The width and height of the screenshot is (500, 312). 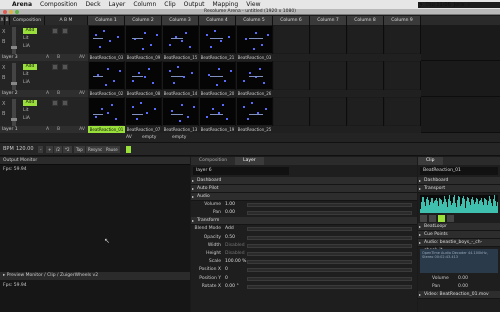 What do you see at coordinates (328, 20) in the screenshot?
I see `column-header-7: Column 7` at bounding box center [328, 20].